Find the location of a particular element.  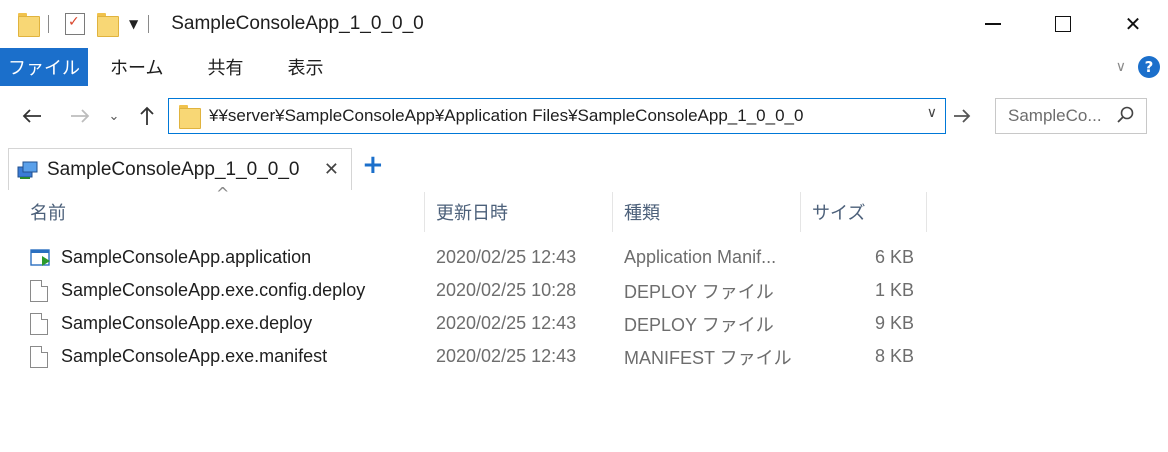

file-name-cell: SampleConsoleApp.exe.manifest is located at coordinates (178, 356).